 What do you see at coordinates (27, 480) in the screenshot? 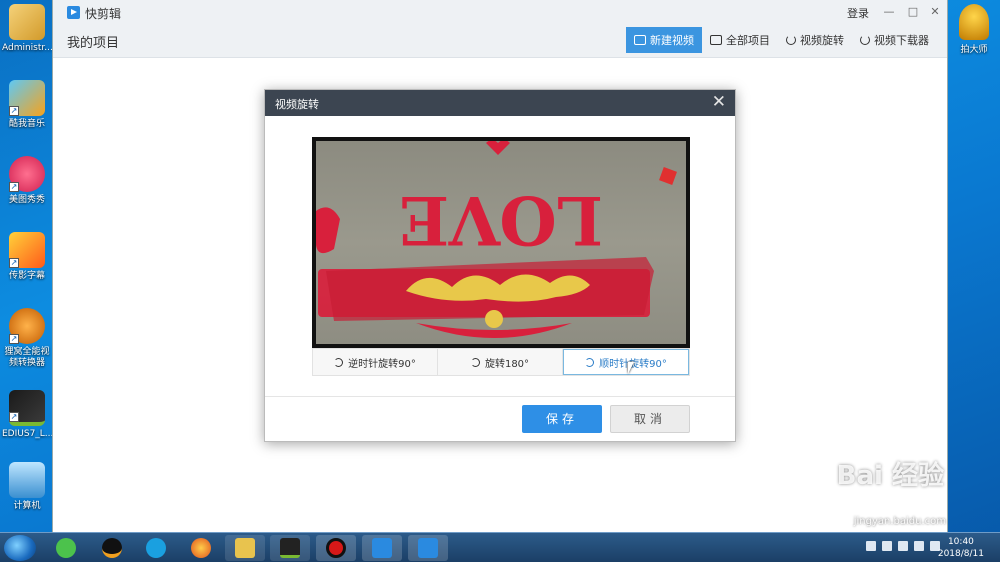
I see `computer-icon` at bounding box center [27, 480].